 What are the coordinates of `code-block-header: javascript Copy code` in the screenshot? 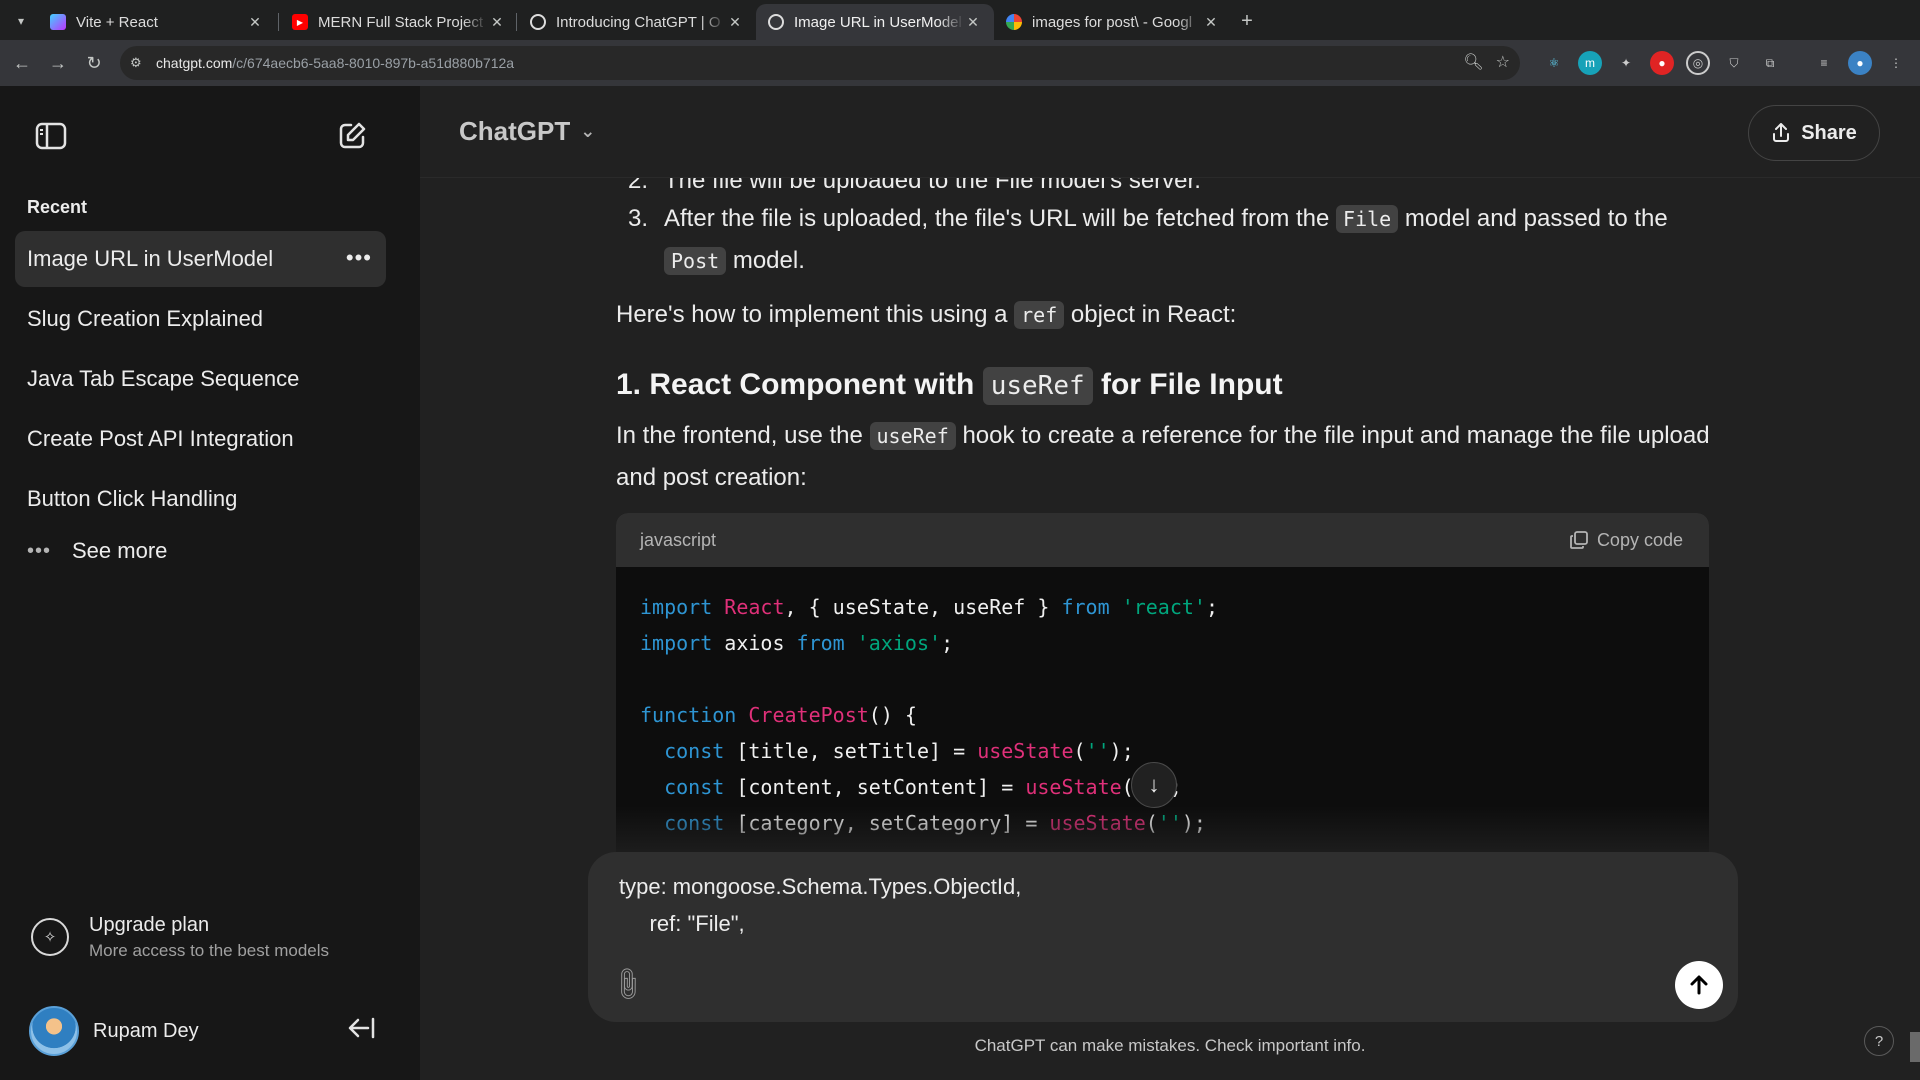 It's located at (1162, 540).